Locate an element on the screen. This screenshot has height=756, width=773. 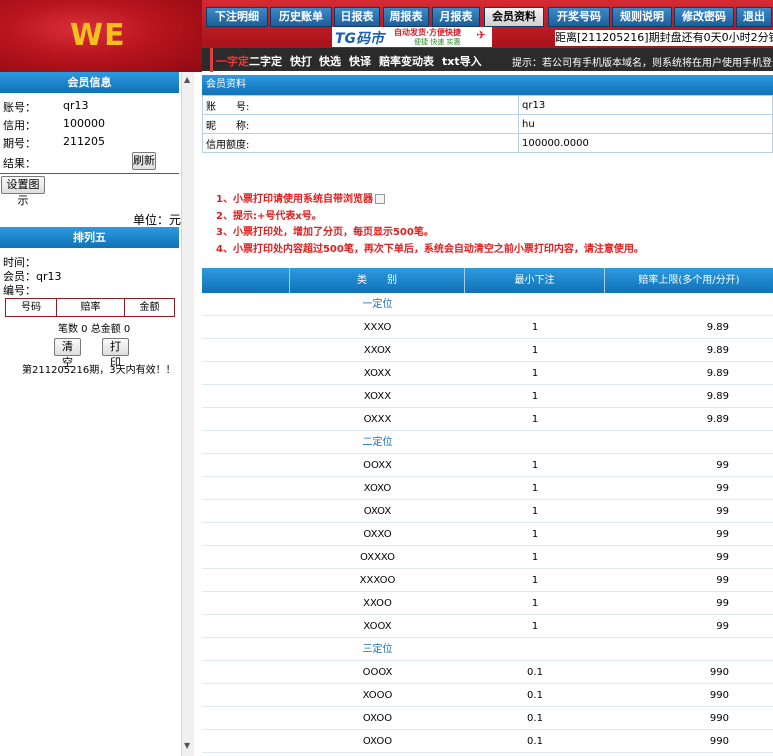
nav-daily-report: 日报表 is located at coordinates (357, 17).